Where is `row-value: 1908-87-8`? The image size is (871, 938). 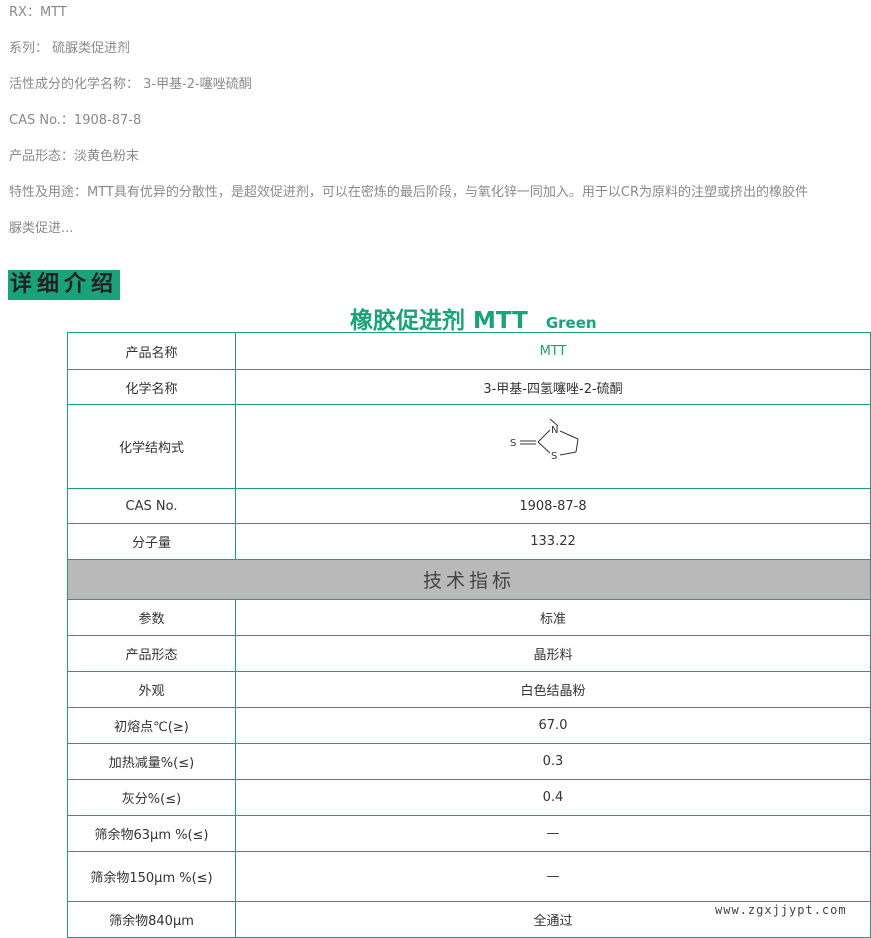
row-value: 1908-87-8 is located at coordinates (553, 506).